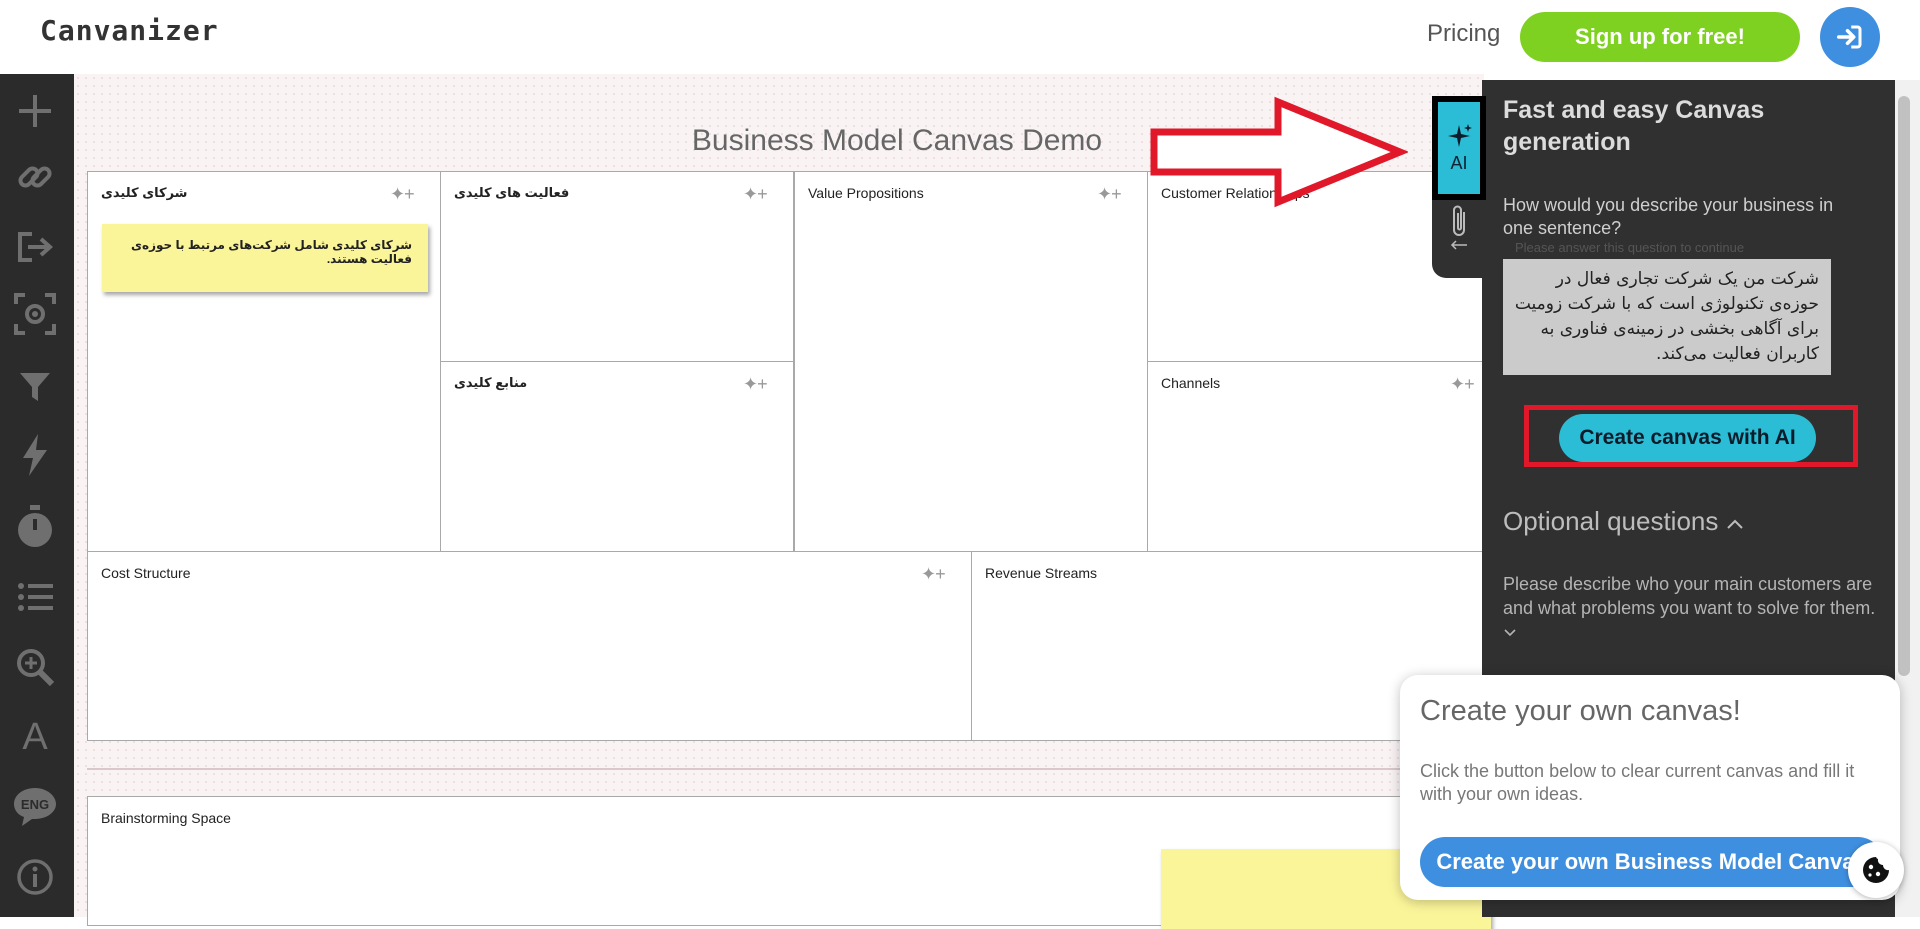 The width and height of the screenshot is (1920, 929). I want to click on timer-icon, so click(35, 527).